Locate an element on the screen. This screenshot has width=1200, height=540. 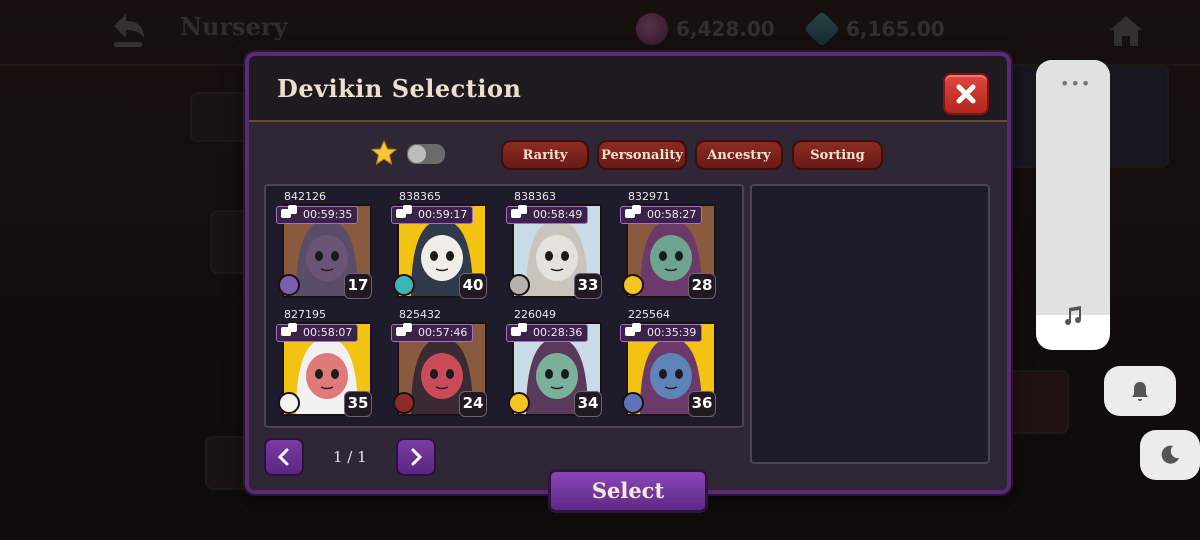
devikin-id: 842126 is located at coordinates (305, 196).